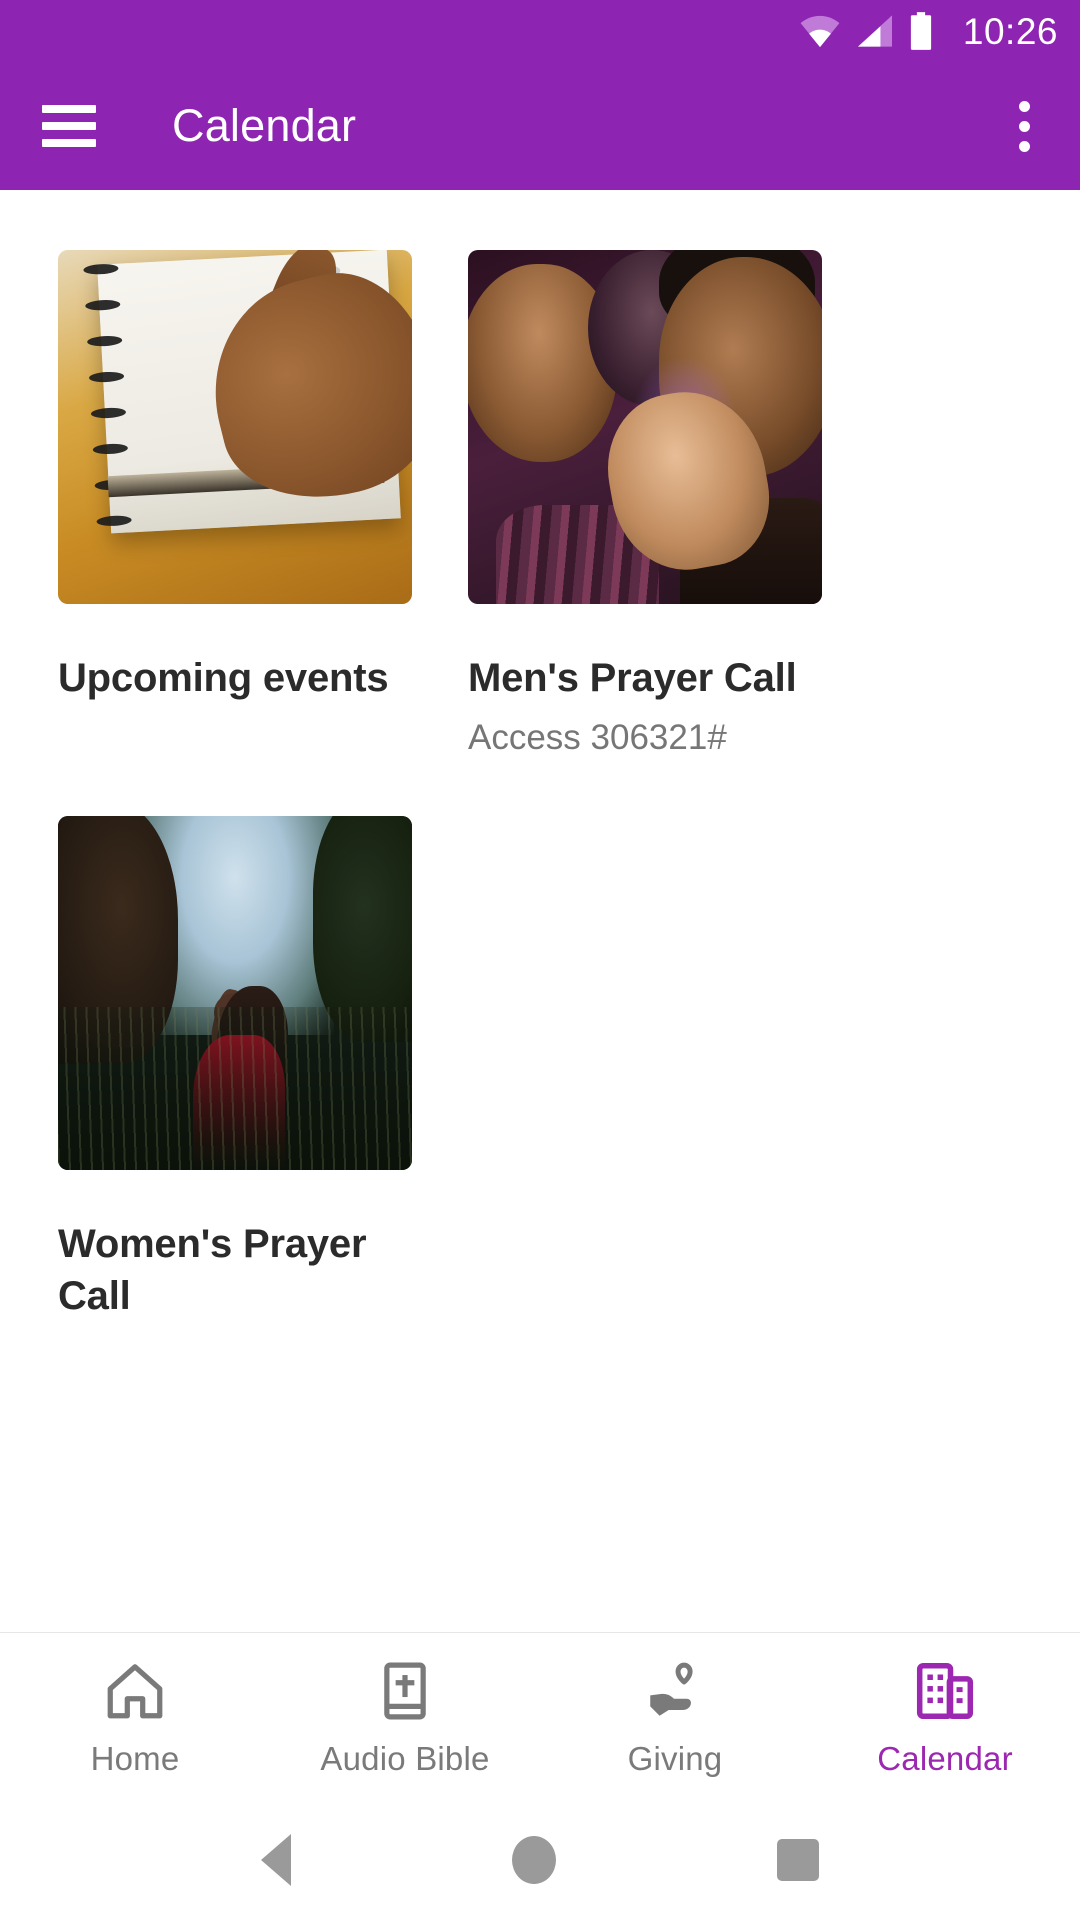  Describe the element at coordinates (921, 31) in the screenshot. I see `battery-icon` at that location.